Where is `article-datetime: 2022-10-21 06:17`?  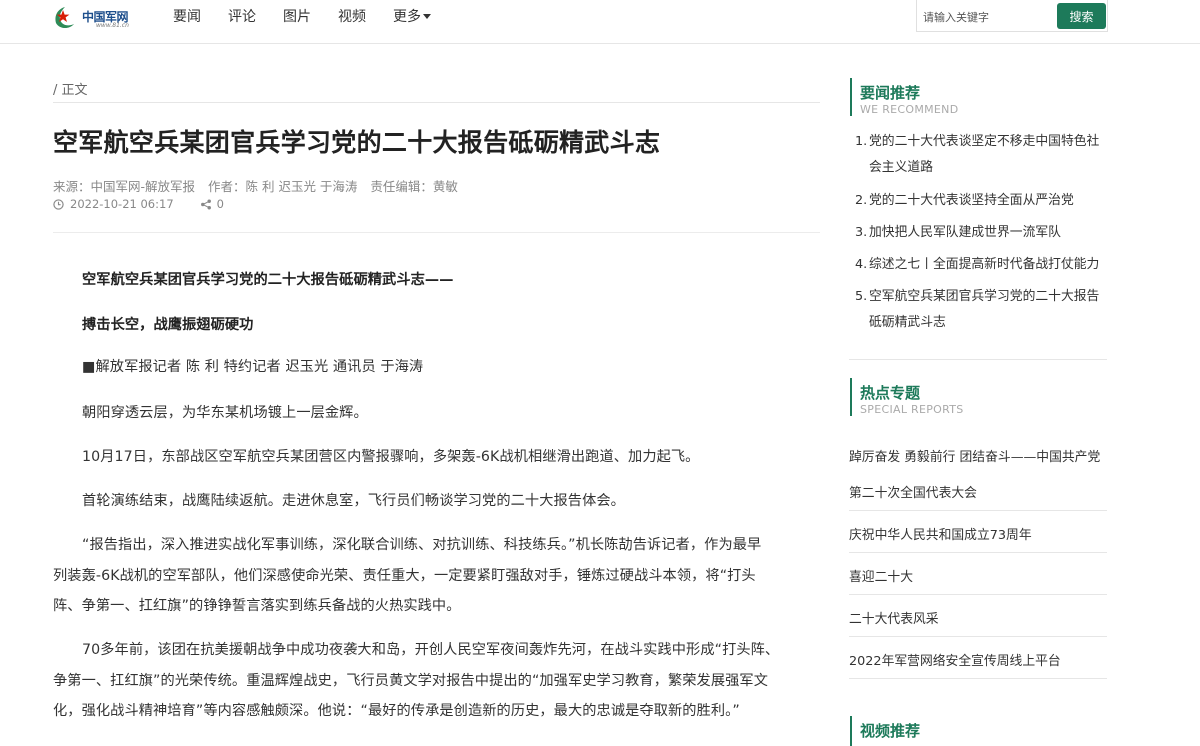 article-datetime: 2022-10-21 06:17 is located at coordinates (122, 204).